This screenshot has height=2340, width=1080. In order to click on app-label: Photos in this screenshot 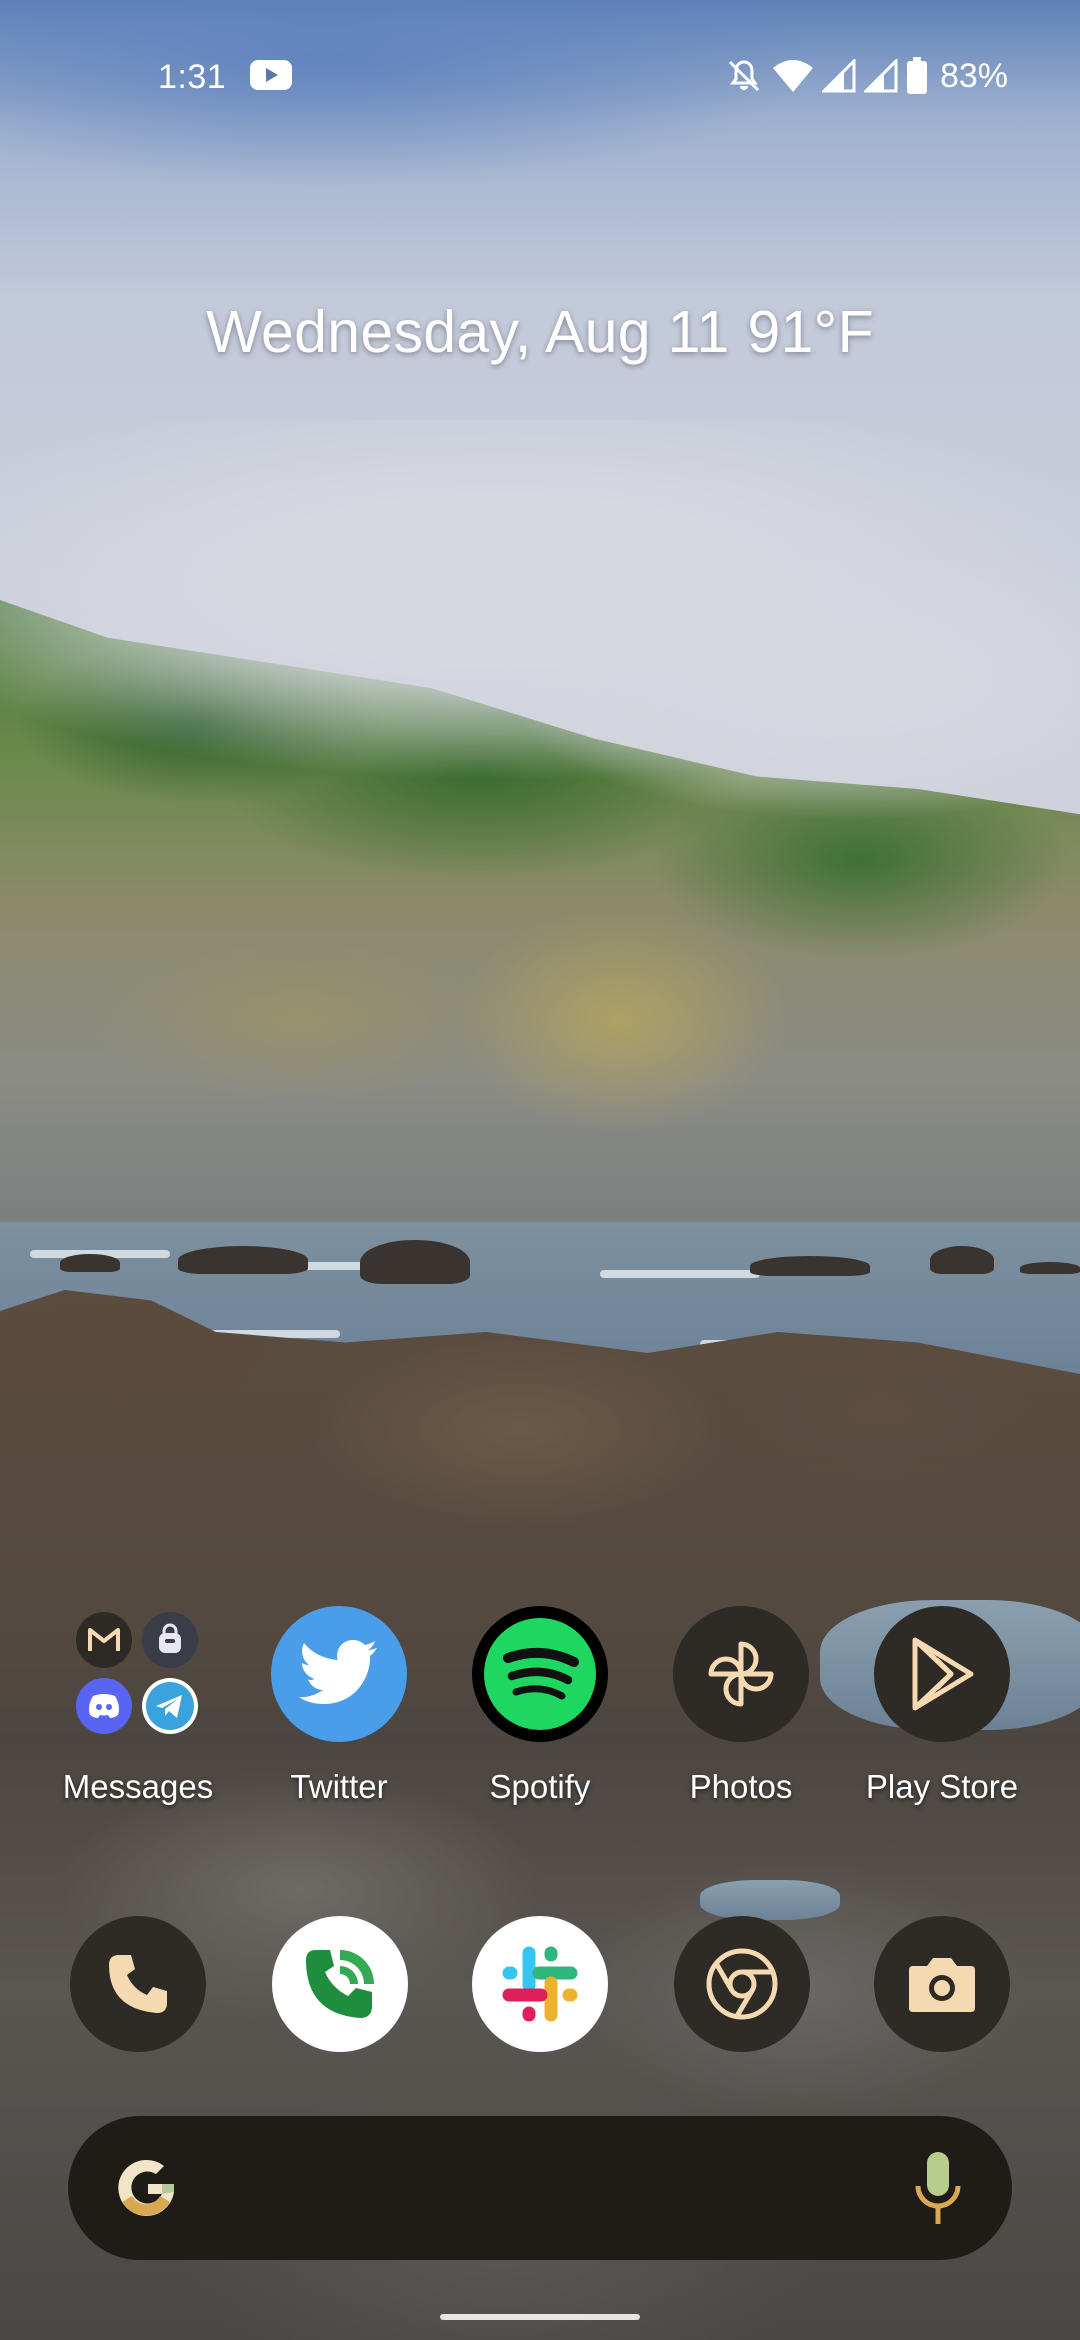, I will do `click(741, 1786)`.